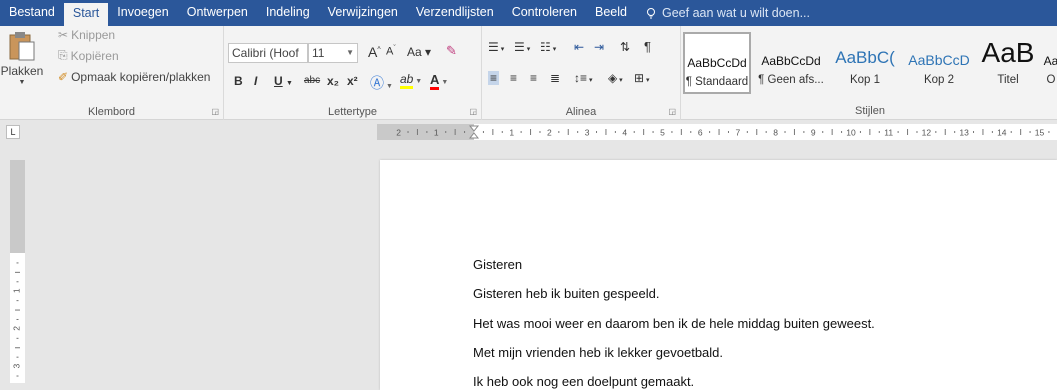 The image size is (1057, 390). Describe the element at coordinates (717, 63) in the screenshot. I see `style-standaard: AaBbCcDd ¶ Standaard` at that location.